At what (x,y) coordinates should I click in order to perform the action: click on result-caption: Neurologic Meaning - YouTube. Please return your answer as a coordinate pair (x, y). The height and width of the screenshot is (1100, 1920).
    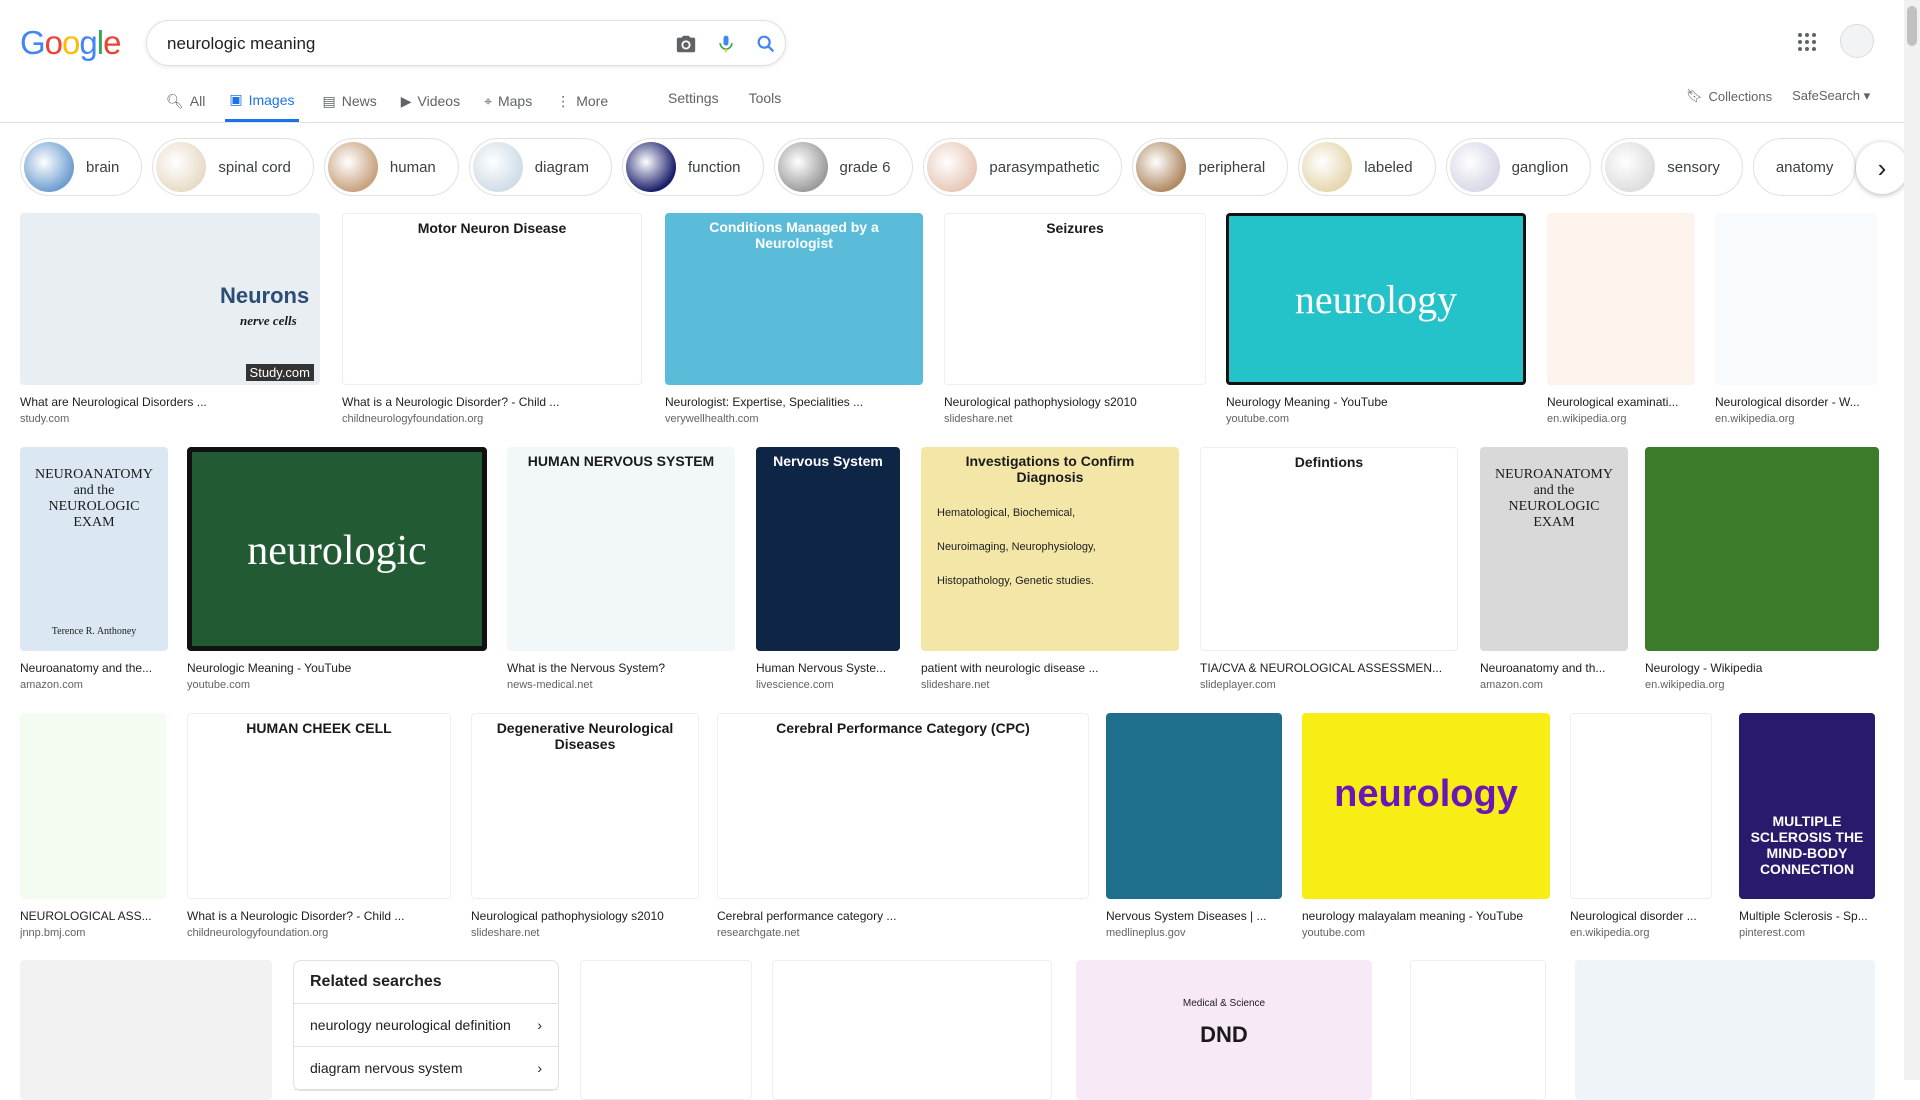
    Looking at the image, I should click on (337, 668).